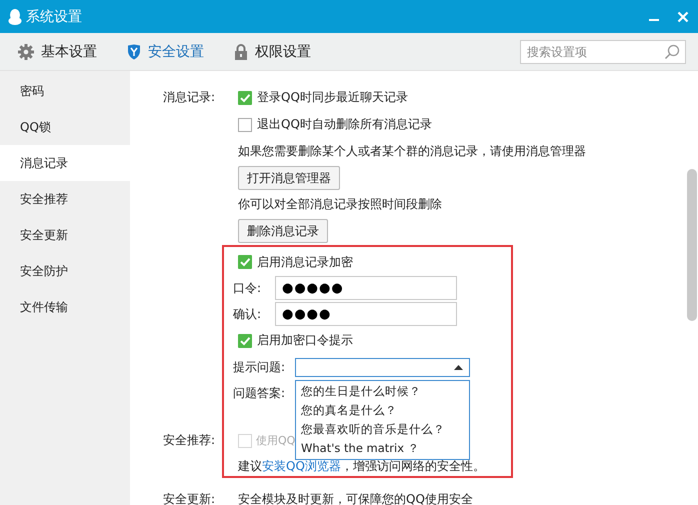  What do you see at coordinates (382, 429) in the screenshot?
I see `dropdown-option: 您最喜欢听的音乐是什么？` at bounding box center [382, 429].